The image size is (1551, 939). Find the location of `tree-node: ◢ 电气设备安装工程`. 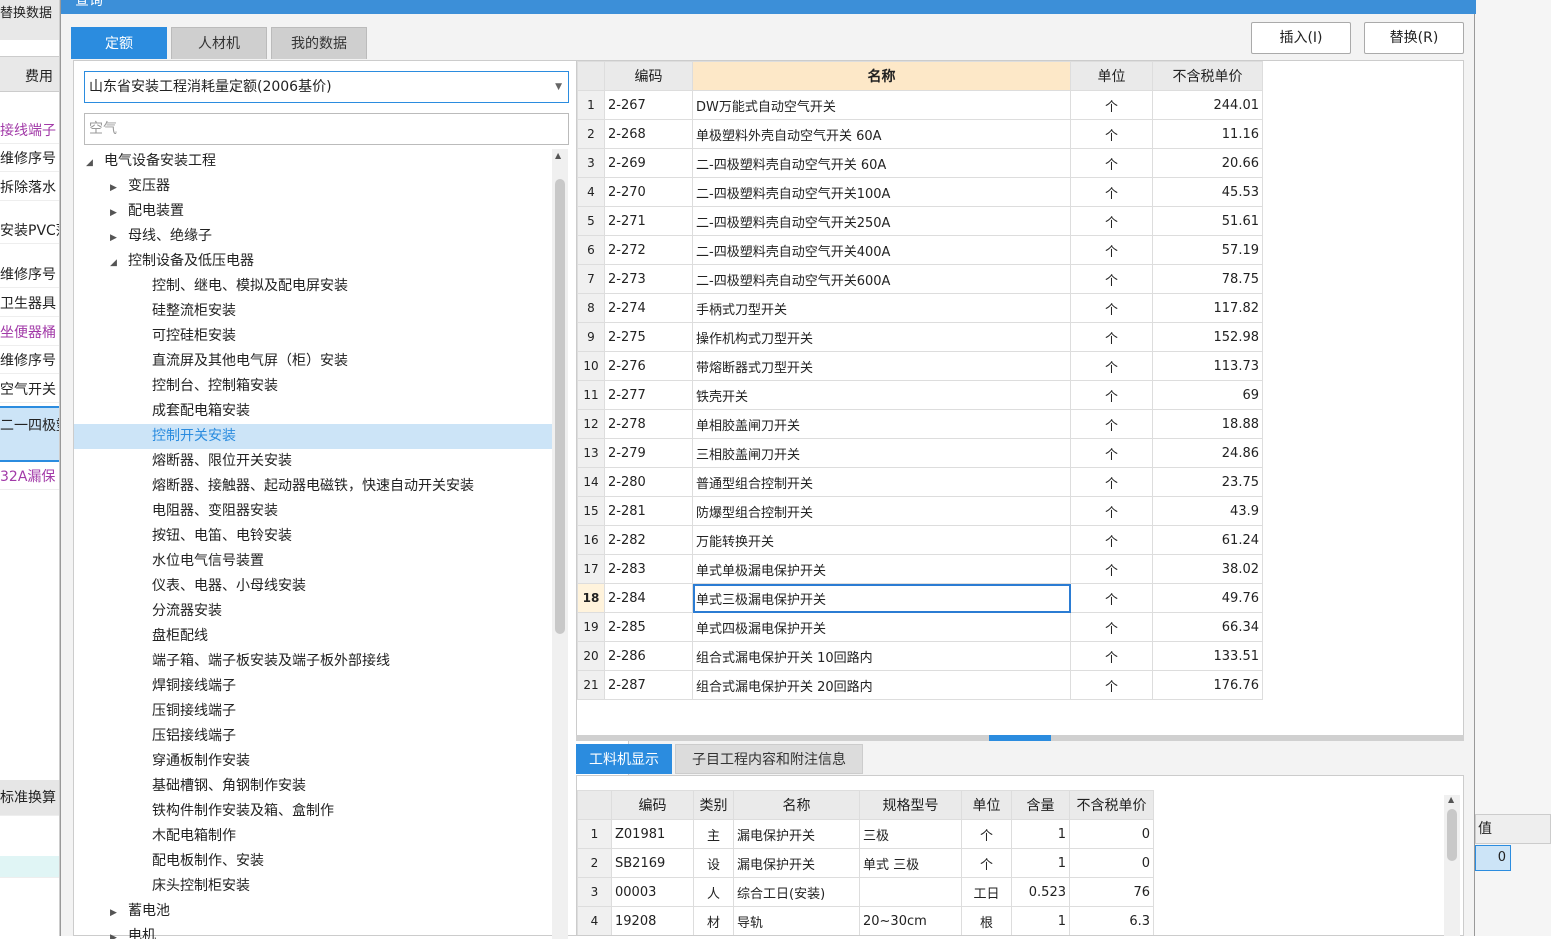

tree-node: ◢ 电气设备安装工程 is located at coordinates (313, 161).